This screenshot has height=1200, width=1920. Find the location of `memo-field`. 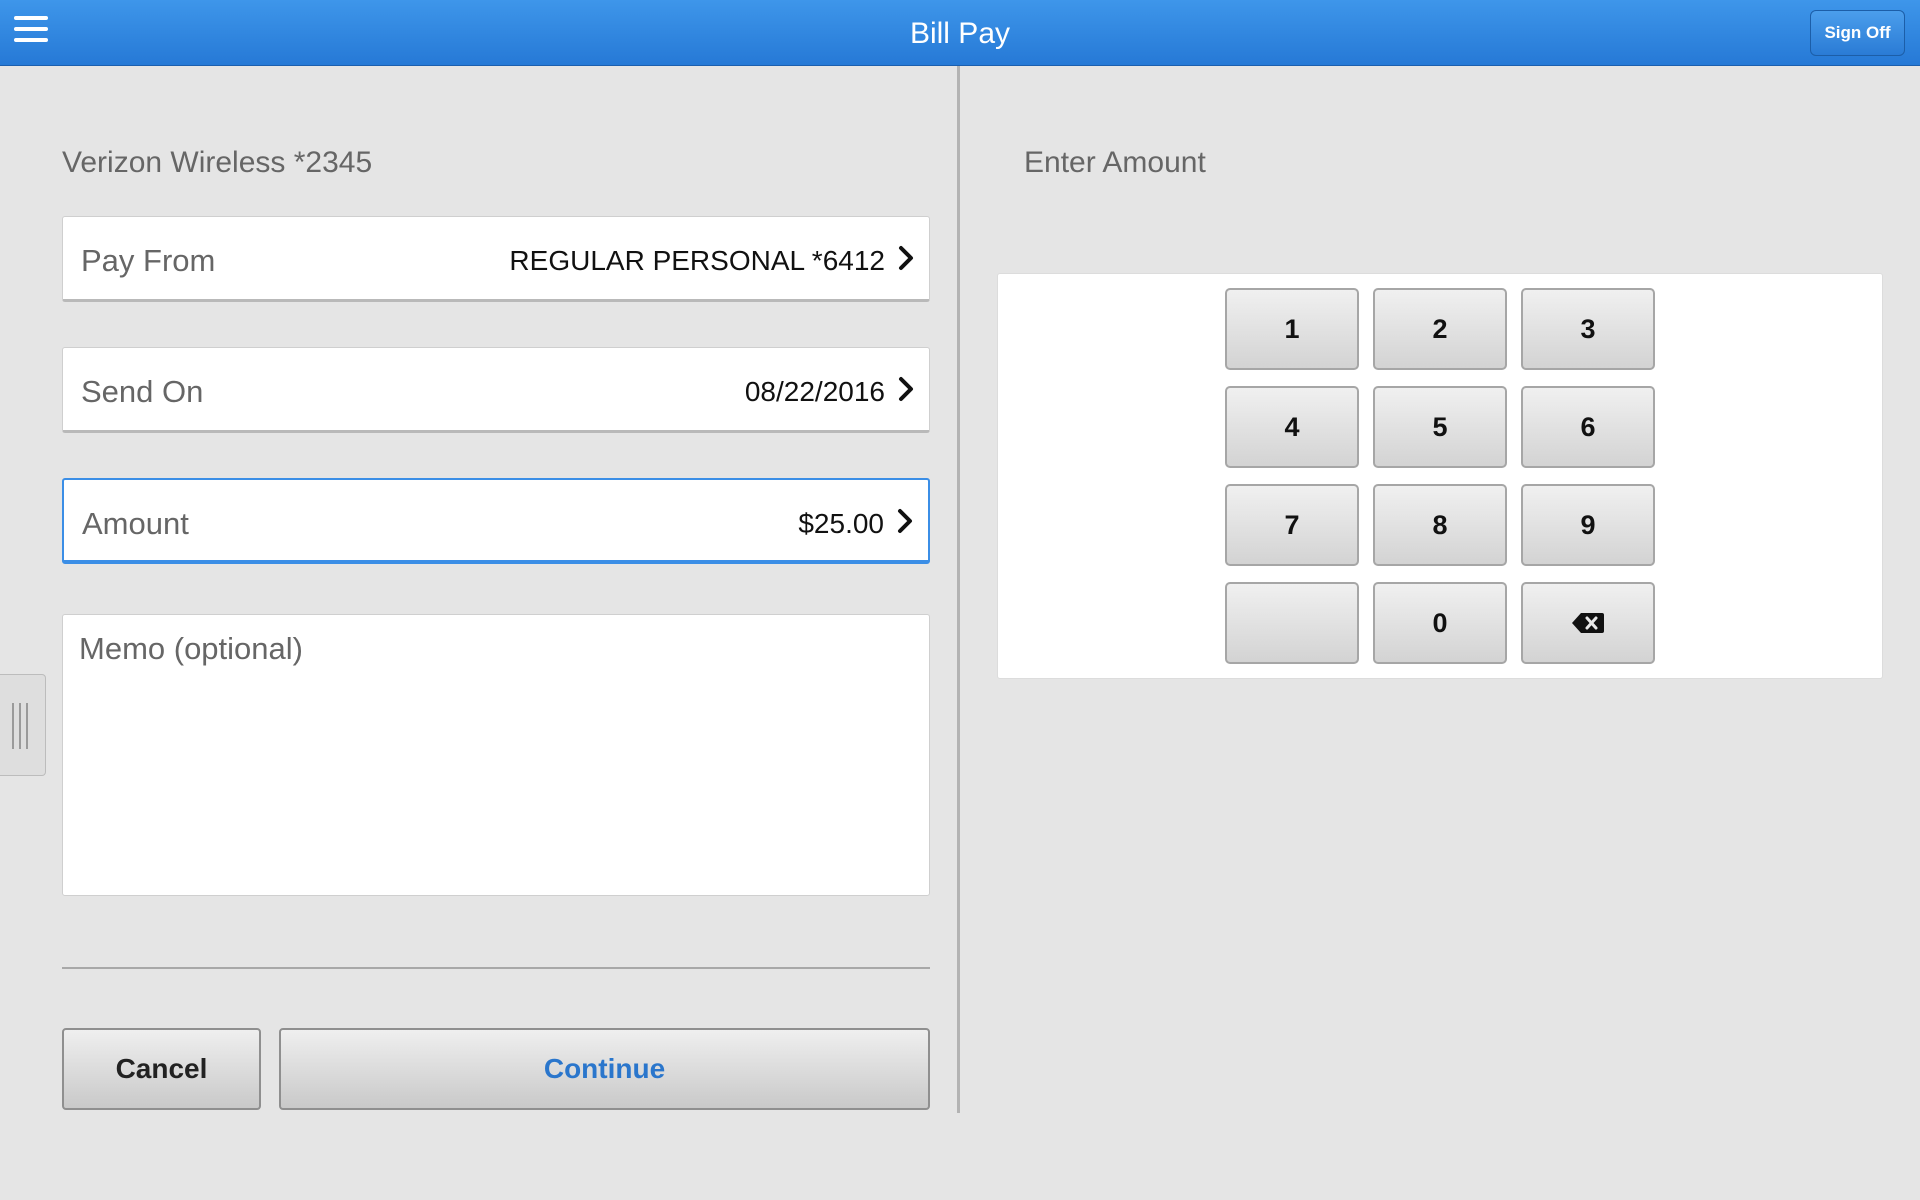

memo-field is located at coordinates (496, 755).